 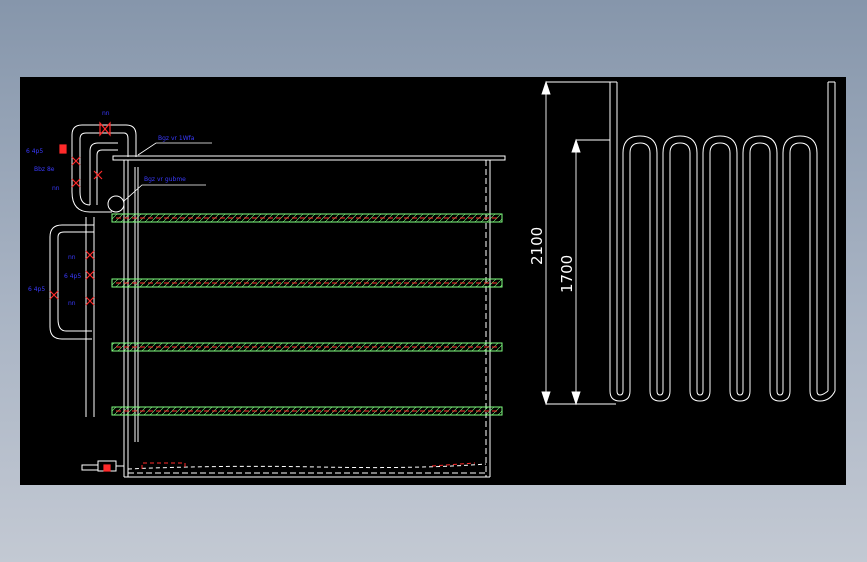 I want to click on side-label: Bbz 8e, so click(x=44, y=169).